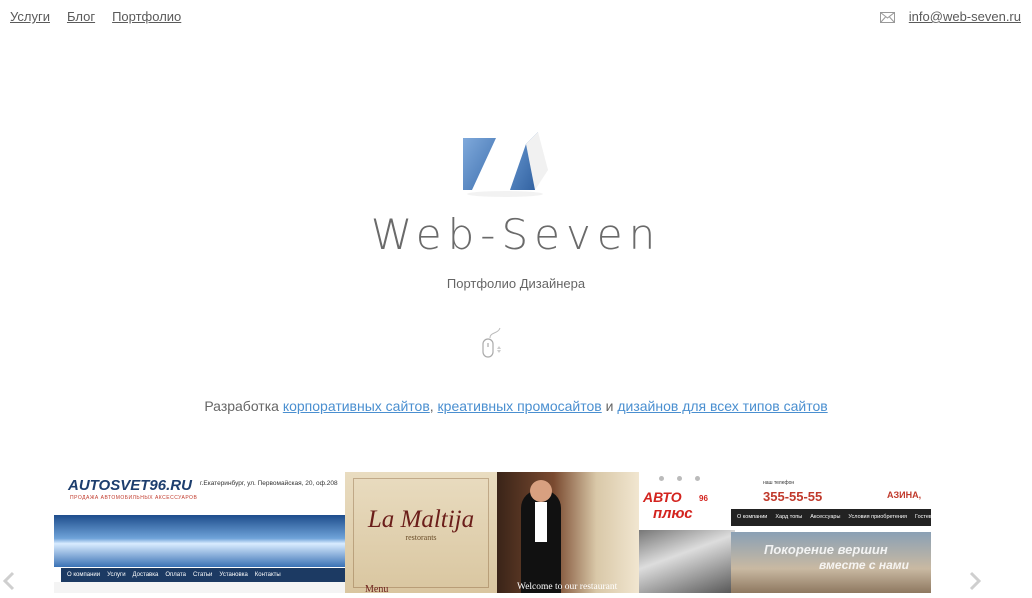 The height and width of the screenshot is (598, 1032). Describe the element at coordinates (145, 575) in the screenshot. I see `slide-nav-item: Доставка` at that location.